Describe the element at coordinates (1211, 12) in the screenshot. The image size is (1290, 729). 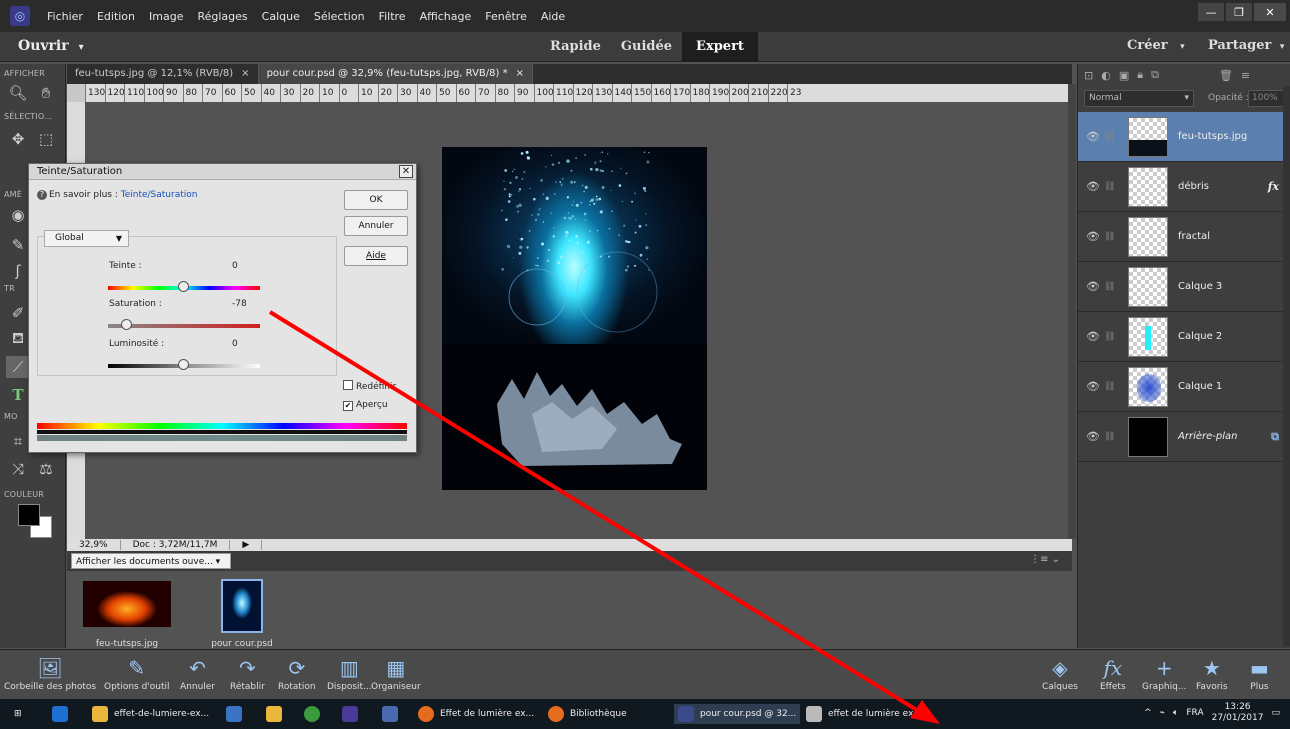
I see `minimize-button: —` at that location.